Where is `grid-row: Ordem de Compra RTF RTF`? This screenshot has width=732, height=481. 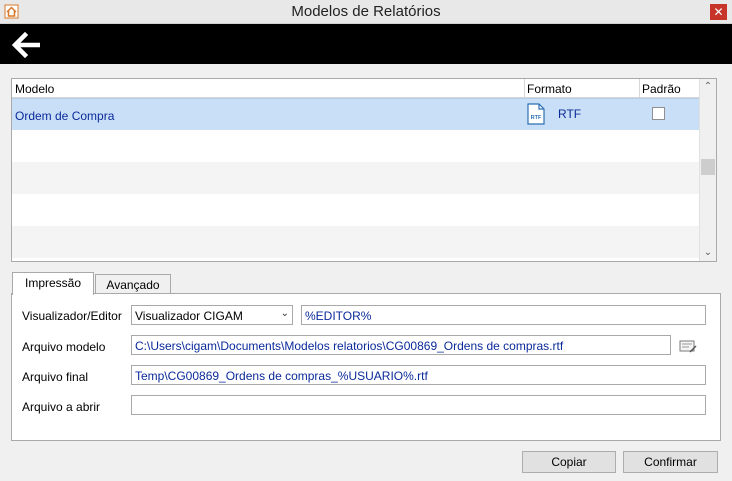
grid-row: Ordem de Compra RTF RTF is located at coordinates (356, 114).